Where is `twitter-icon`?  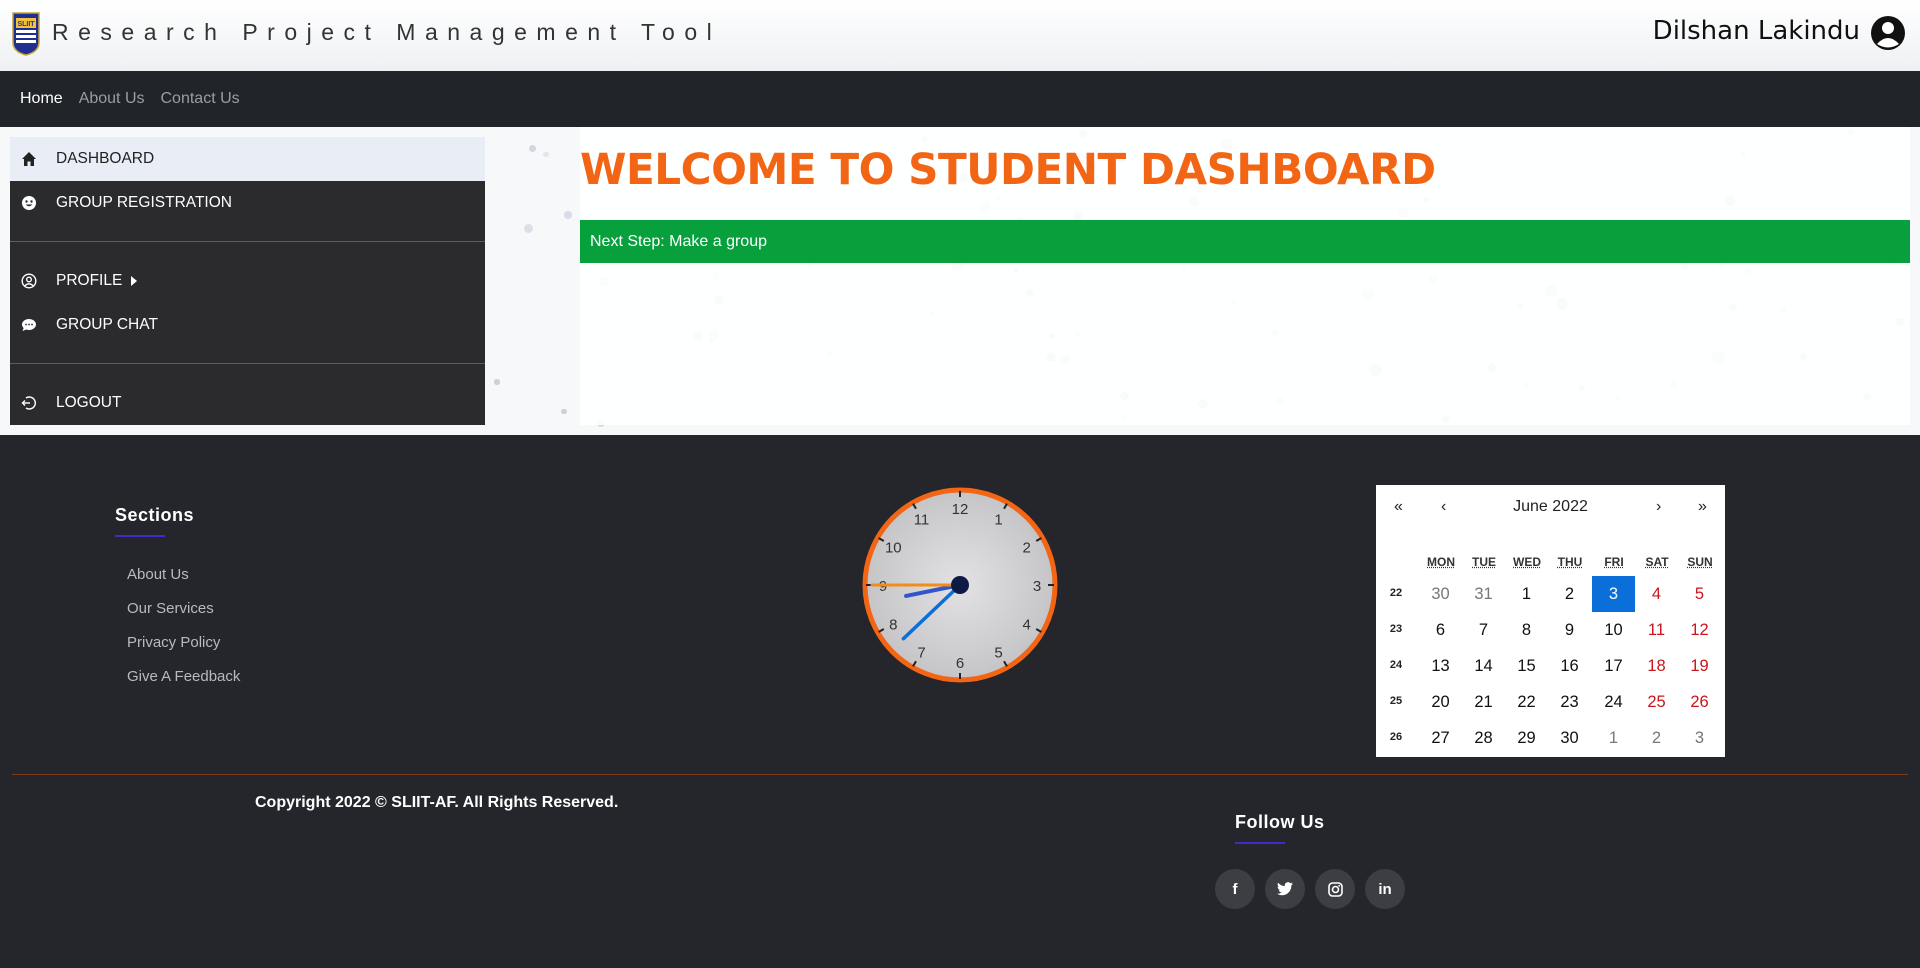 twitter-icon is located at coordinates (1285, 889).